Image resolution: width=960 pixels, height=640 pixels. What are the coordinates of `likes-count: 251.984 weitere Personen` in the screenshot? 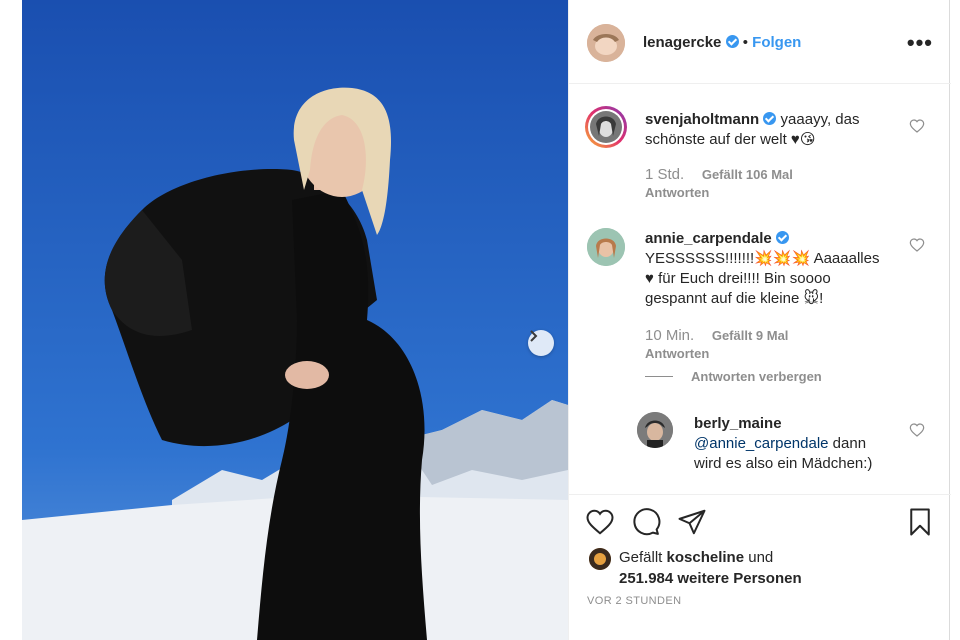 It's located at (710, 578).